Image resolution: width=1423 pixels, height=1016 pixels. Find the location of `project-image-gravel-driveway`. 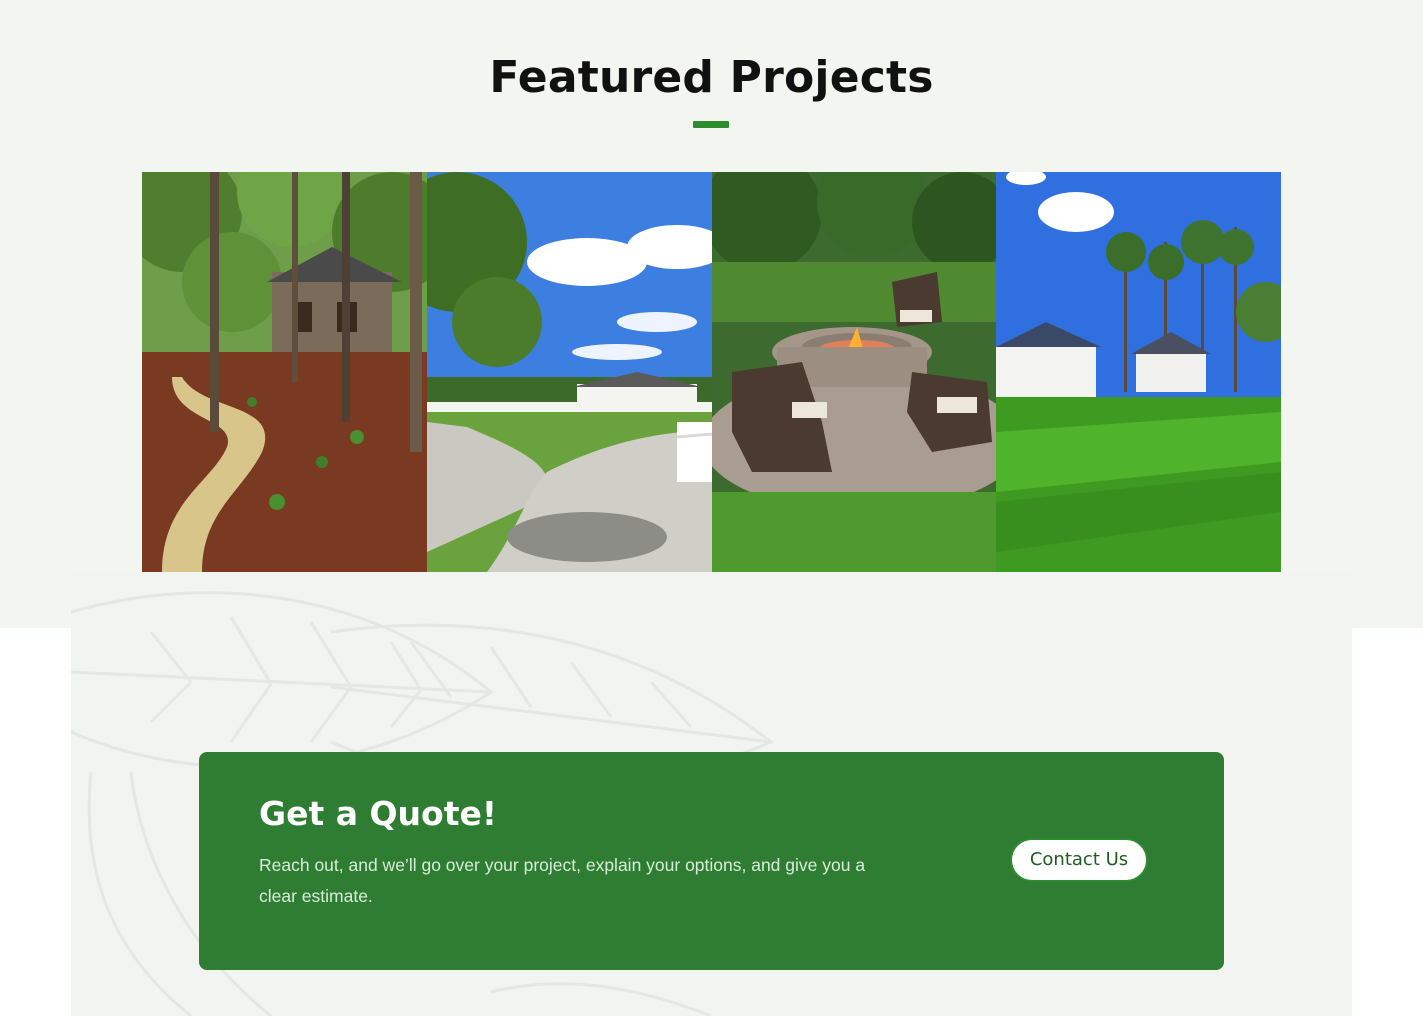

project-image-gravel-driveway is located at coordinates (569, 372).